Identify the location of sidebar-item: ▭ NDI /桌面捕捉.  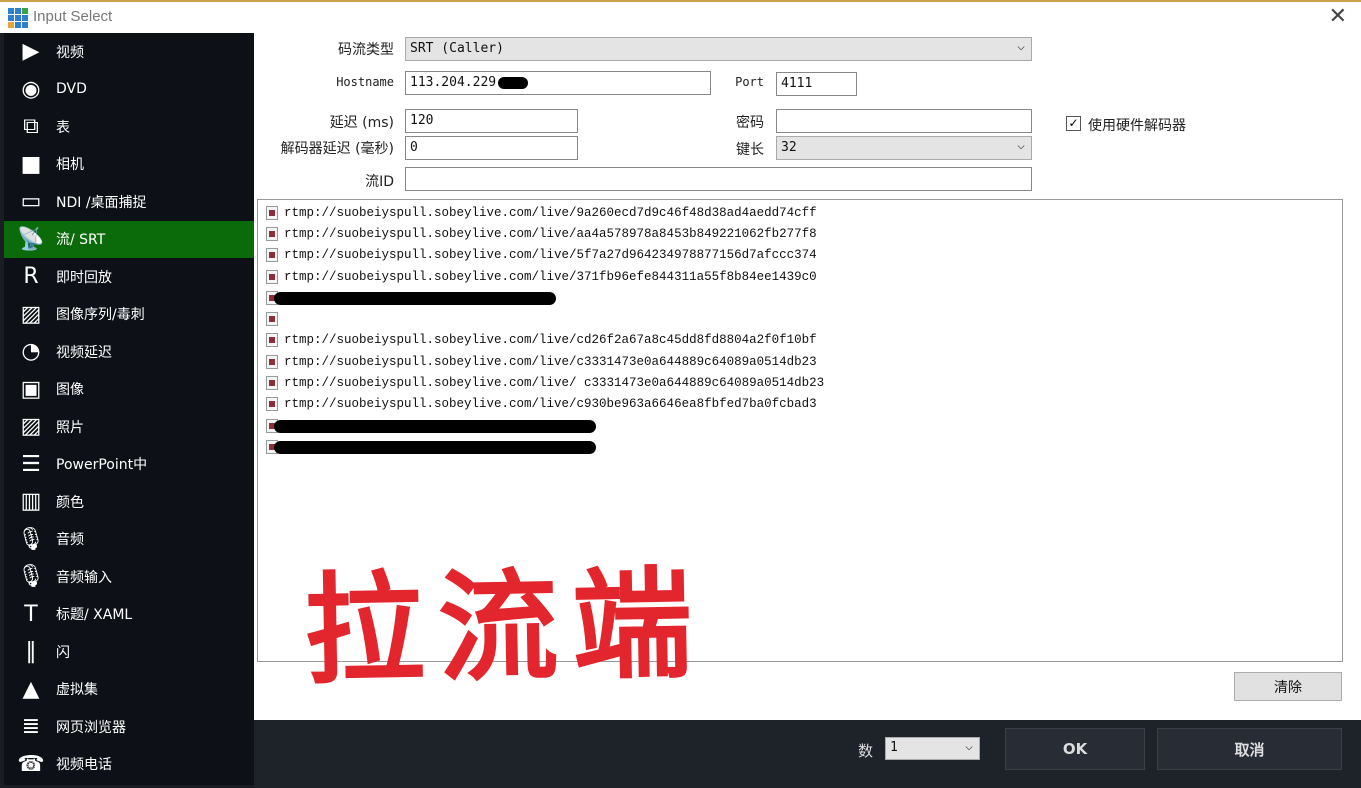
(129, 202).